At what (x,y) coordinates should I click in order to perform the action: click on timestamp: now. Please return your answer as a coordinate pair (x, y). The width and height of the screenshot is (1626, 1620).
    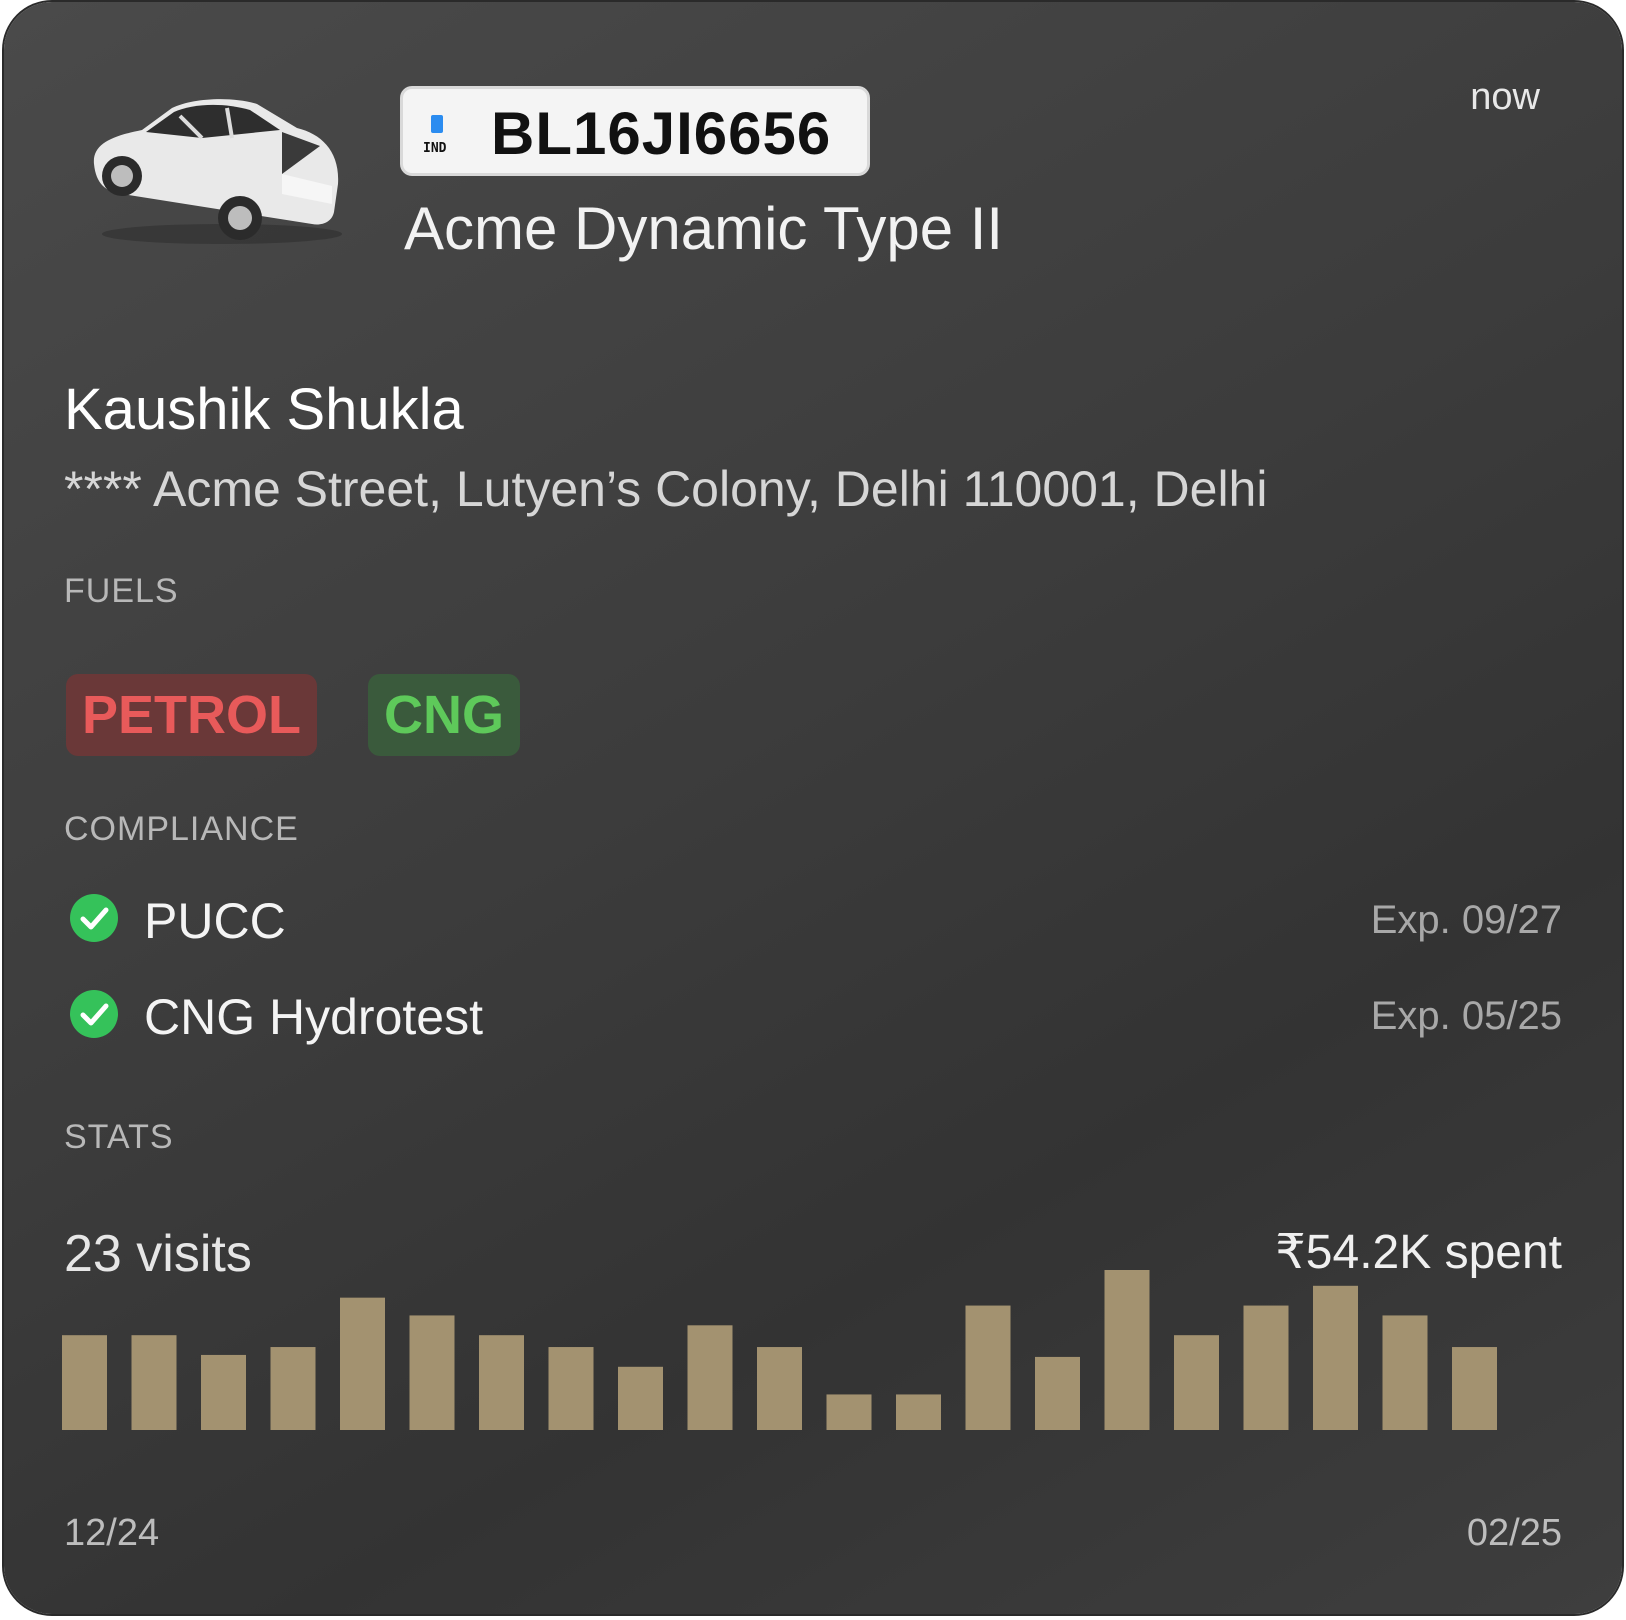
    Looking at the image, I should click on (1505, 97).